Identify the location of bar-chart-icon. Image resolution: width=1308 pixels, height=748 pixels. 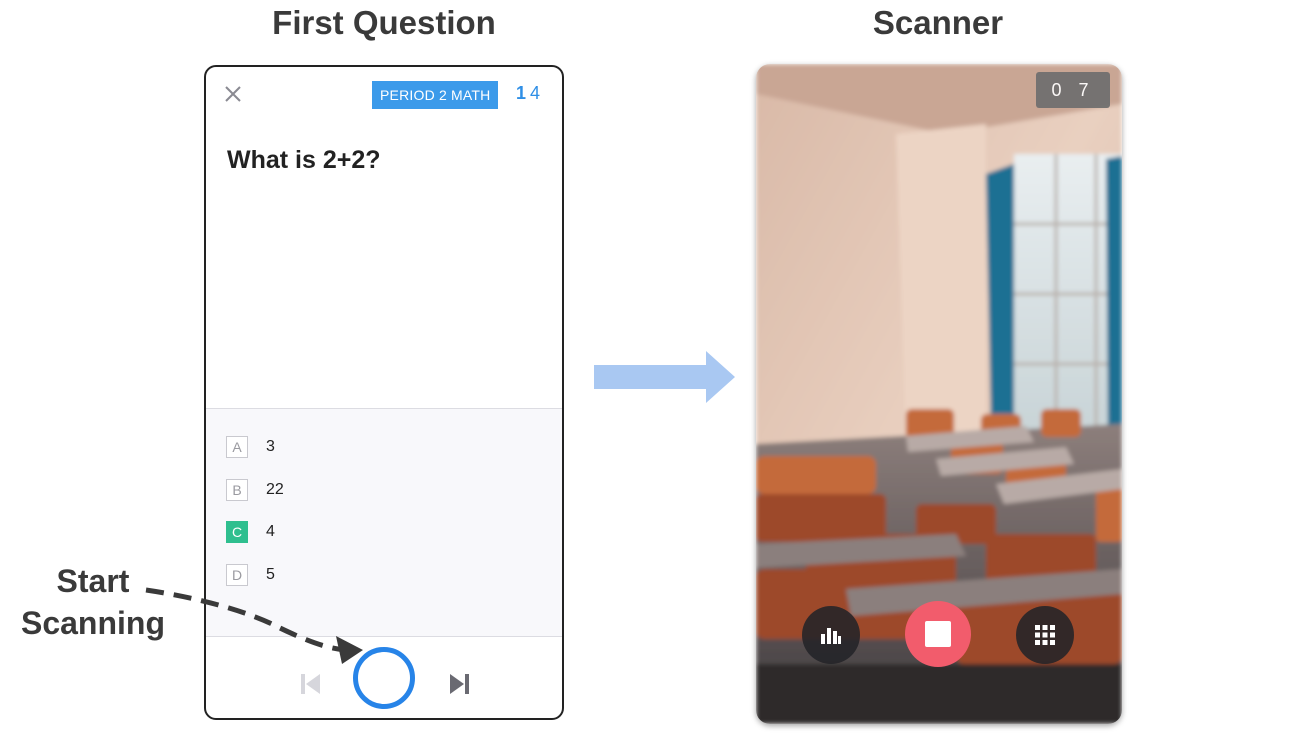
(831, 636).